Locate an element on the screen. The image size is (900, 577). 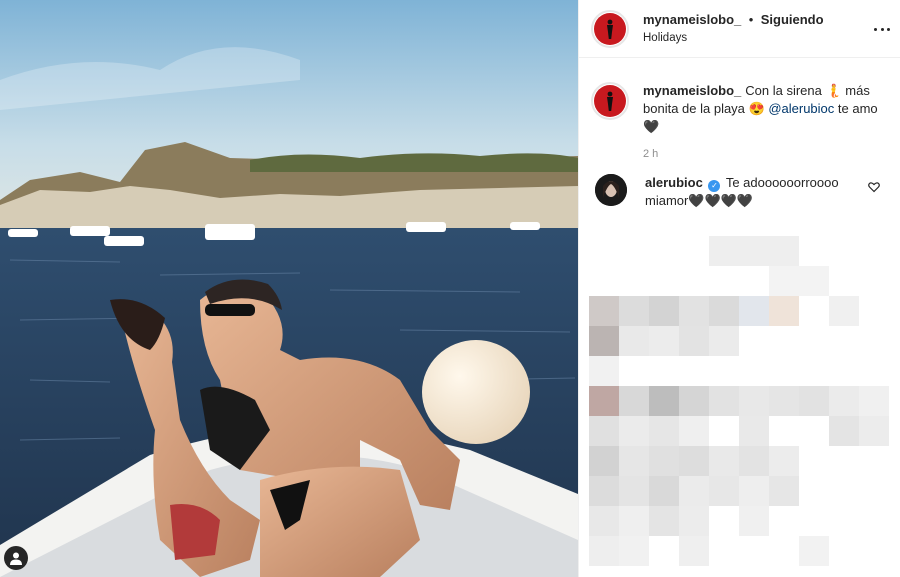
caption-author-avatar is located at coordinates (610, 101).